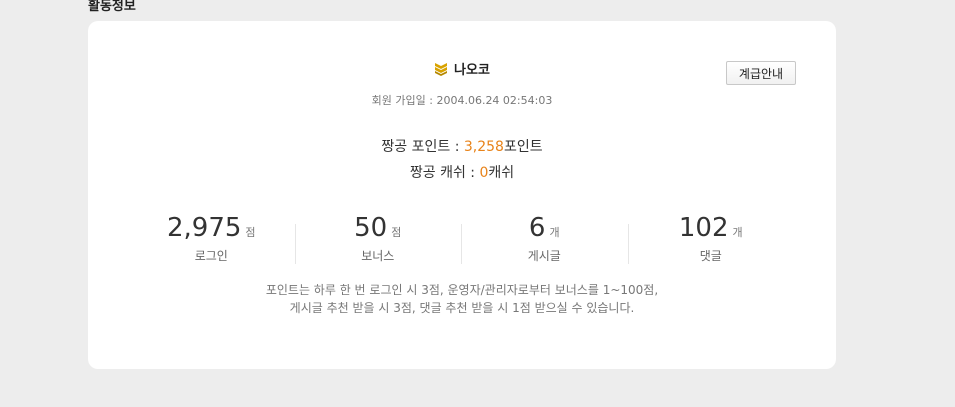  I want to click on cash-unit: 캐쉬, so click(501, 173).